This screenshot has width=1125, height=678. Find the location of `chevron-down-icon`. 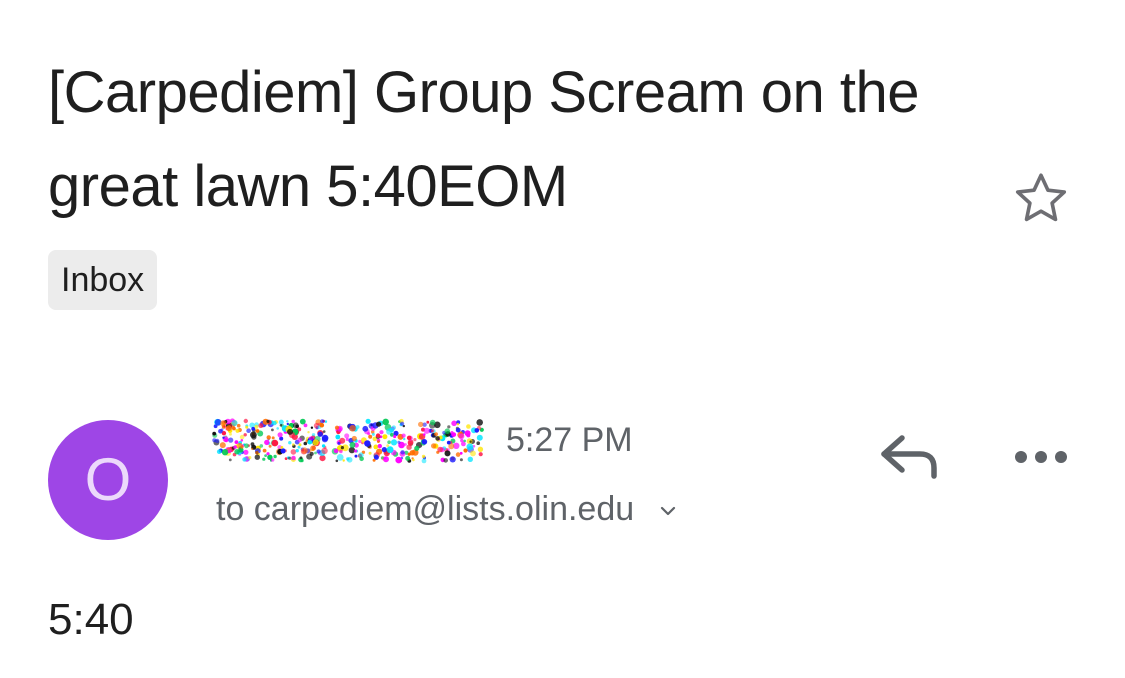

chevron-down-icon is located at coordinates (667, 511).